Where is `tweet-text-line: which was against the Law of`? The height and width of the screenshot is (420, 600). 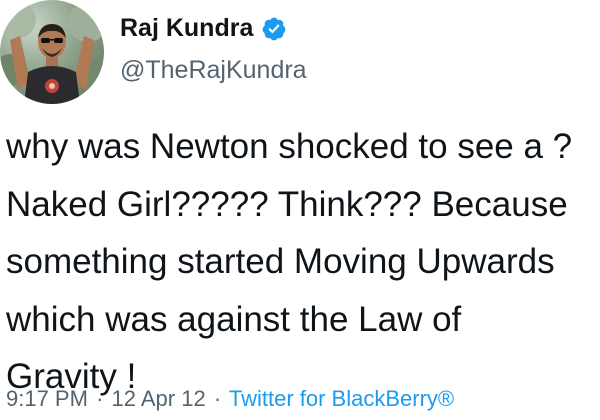 tweet-text-line: which was against the Law of is located at coordinates (234, 319).